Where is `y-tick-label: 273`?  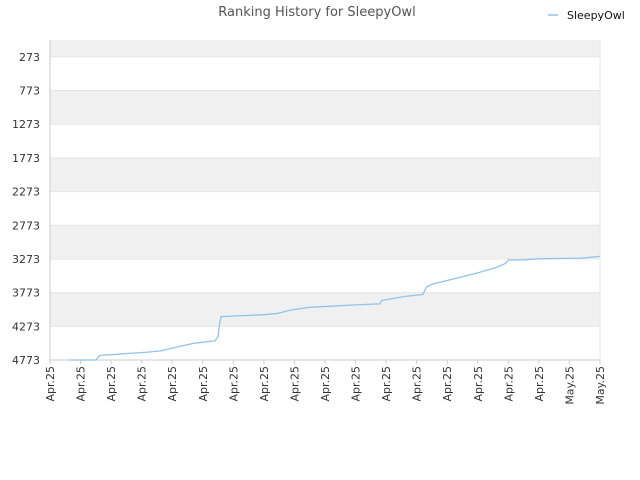
y-tick-label: 273 is located at coordinates (29, 57).